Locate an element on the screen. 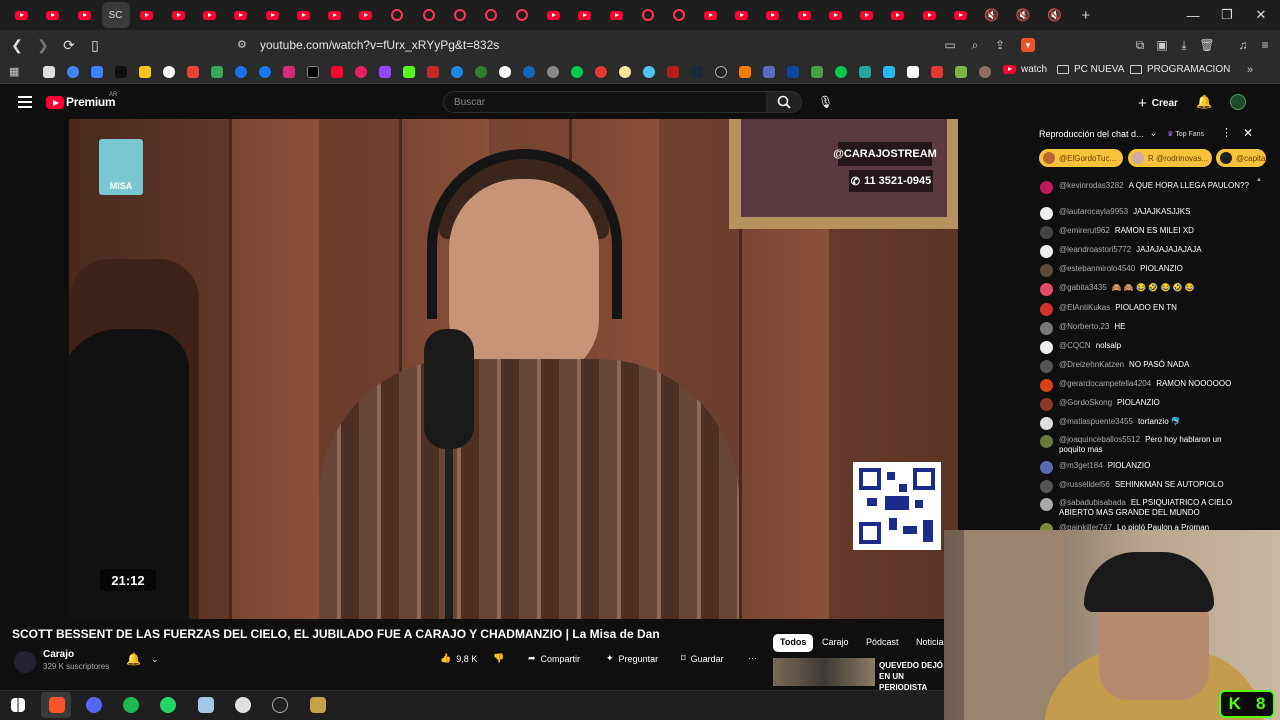 The image size is (1280, 720). chat-message: @CQCN nolsalp is located at coordinates (1145, 347).